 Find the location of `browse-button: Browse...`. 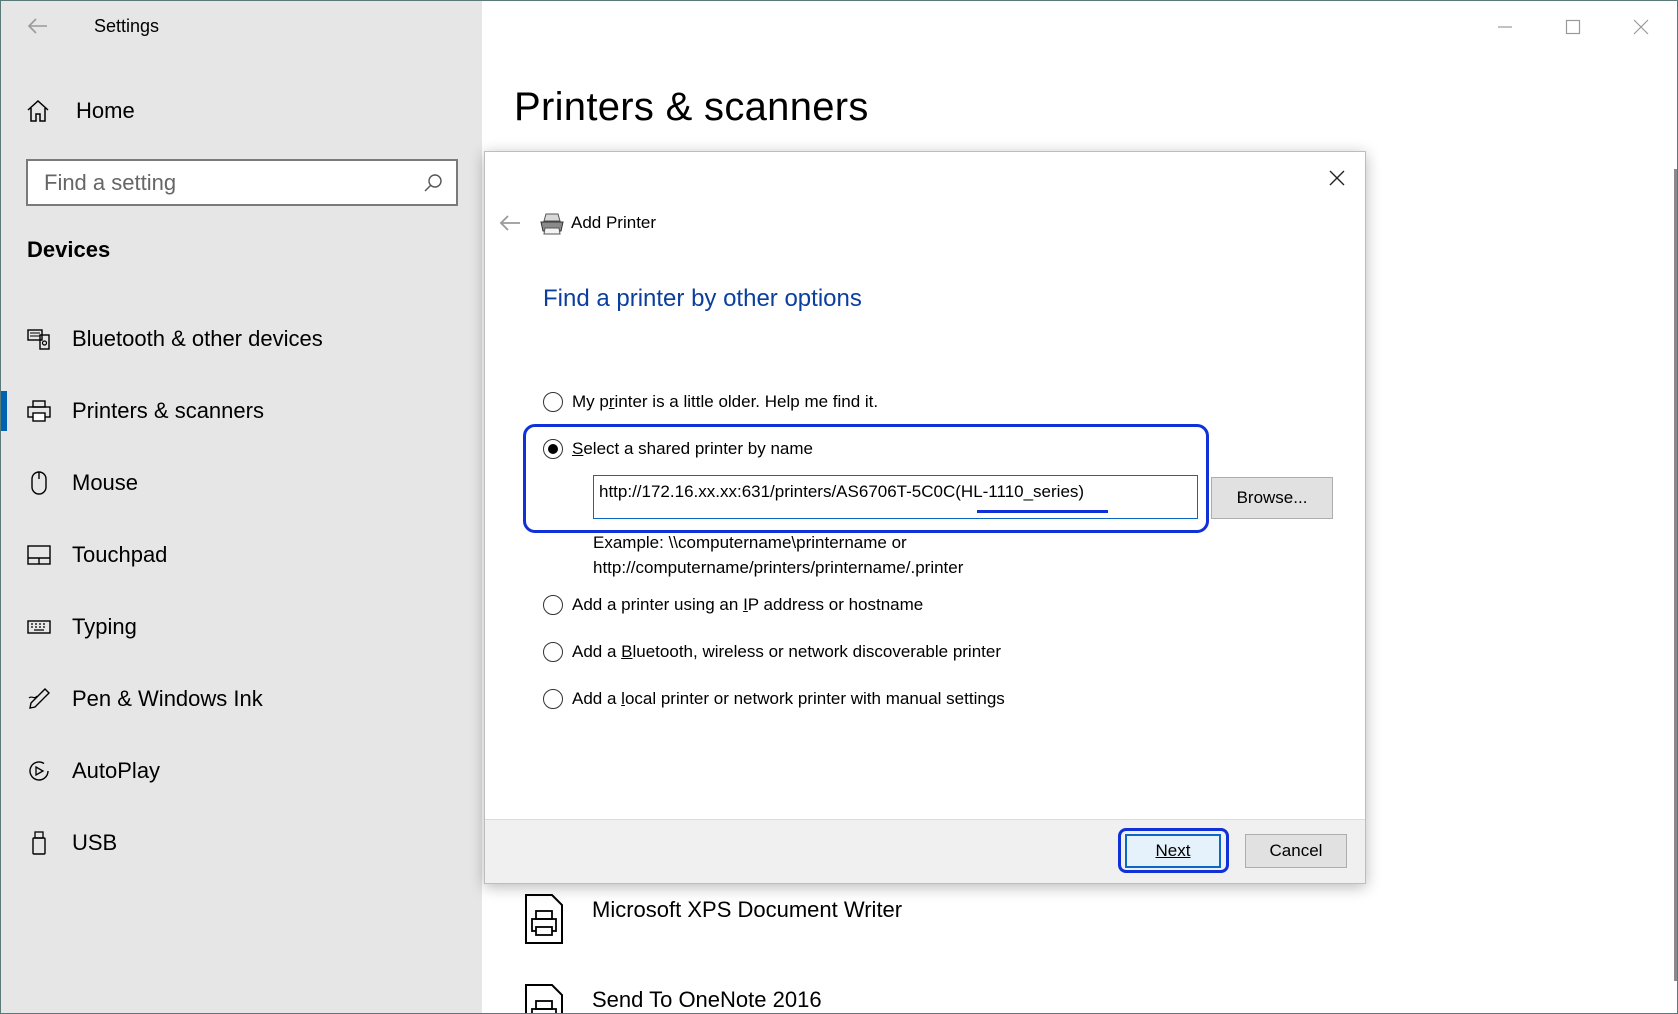

browse-button: Browse... is located at coordinates (1272, 498).